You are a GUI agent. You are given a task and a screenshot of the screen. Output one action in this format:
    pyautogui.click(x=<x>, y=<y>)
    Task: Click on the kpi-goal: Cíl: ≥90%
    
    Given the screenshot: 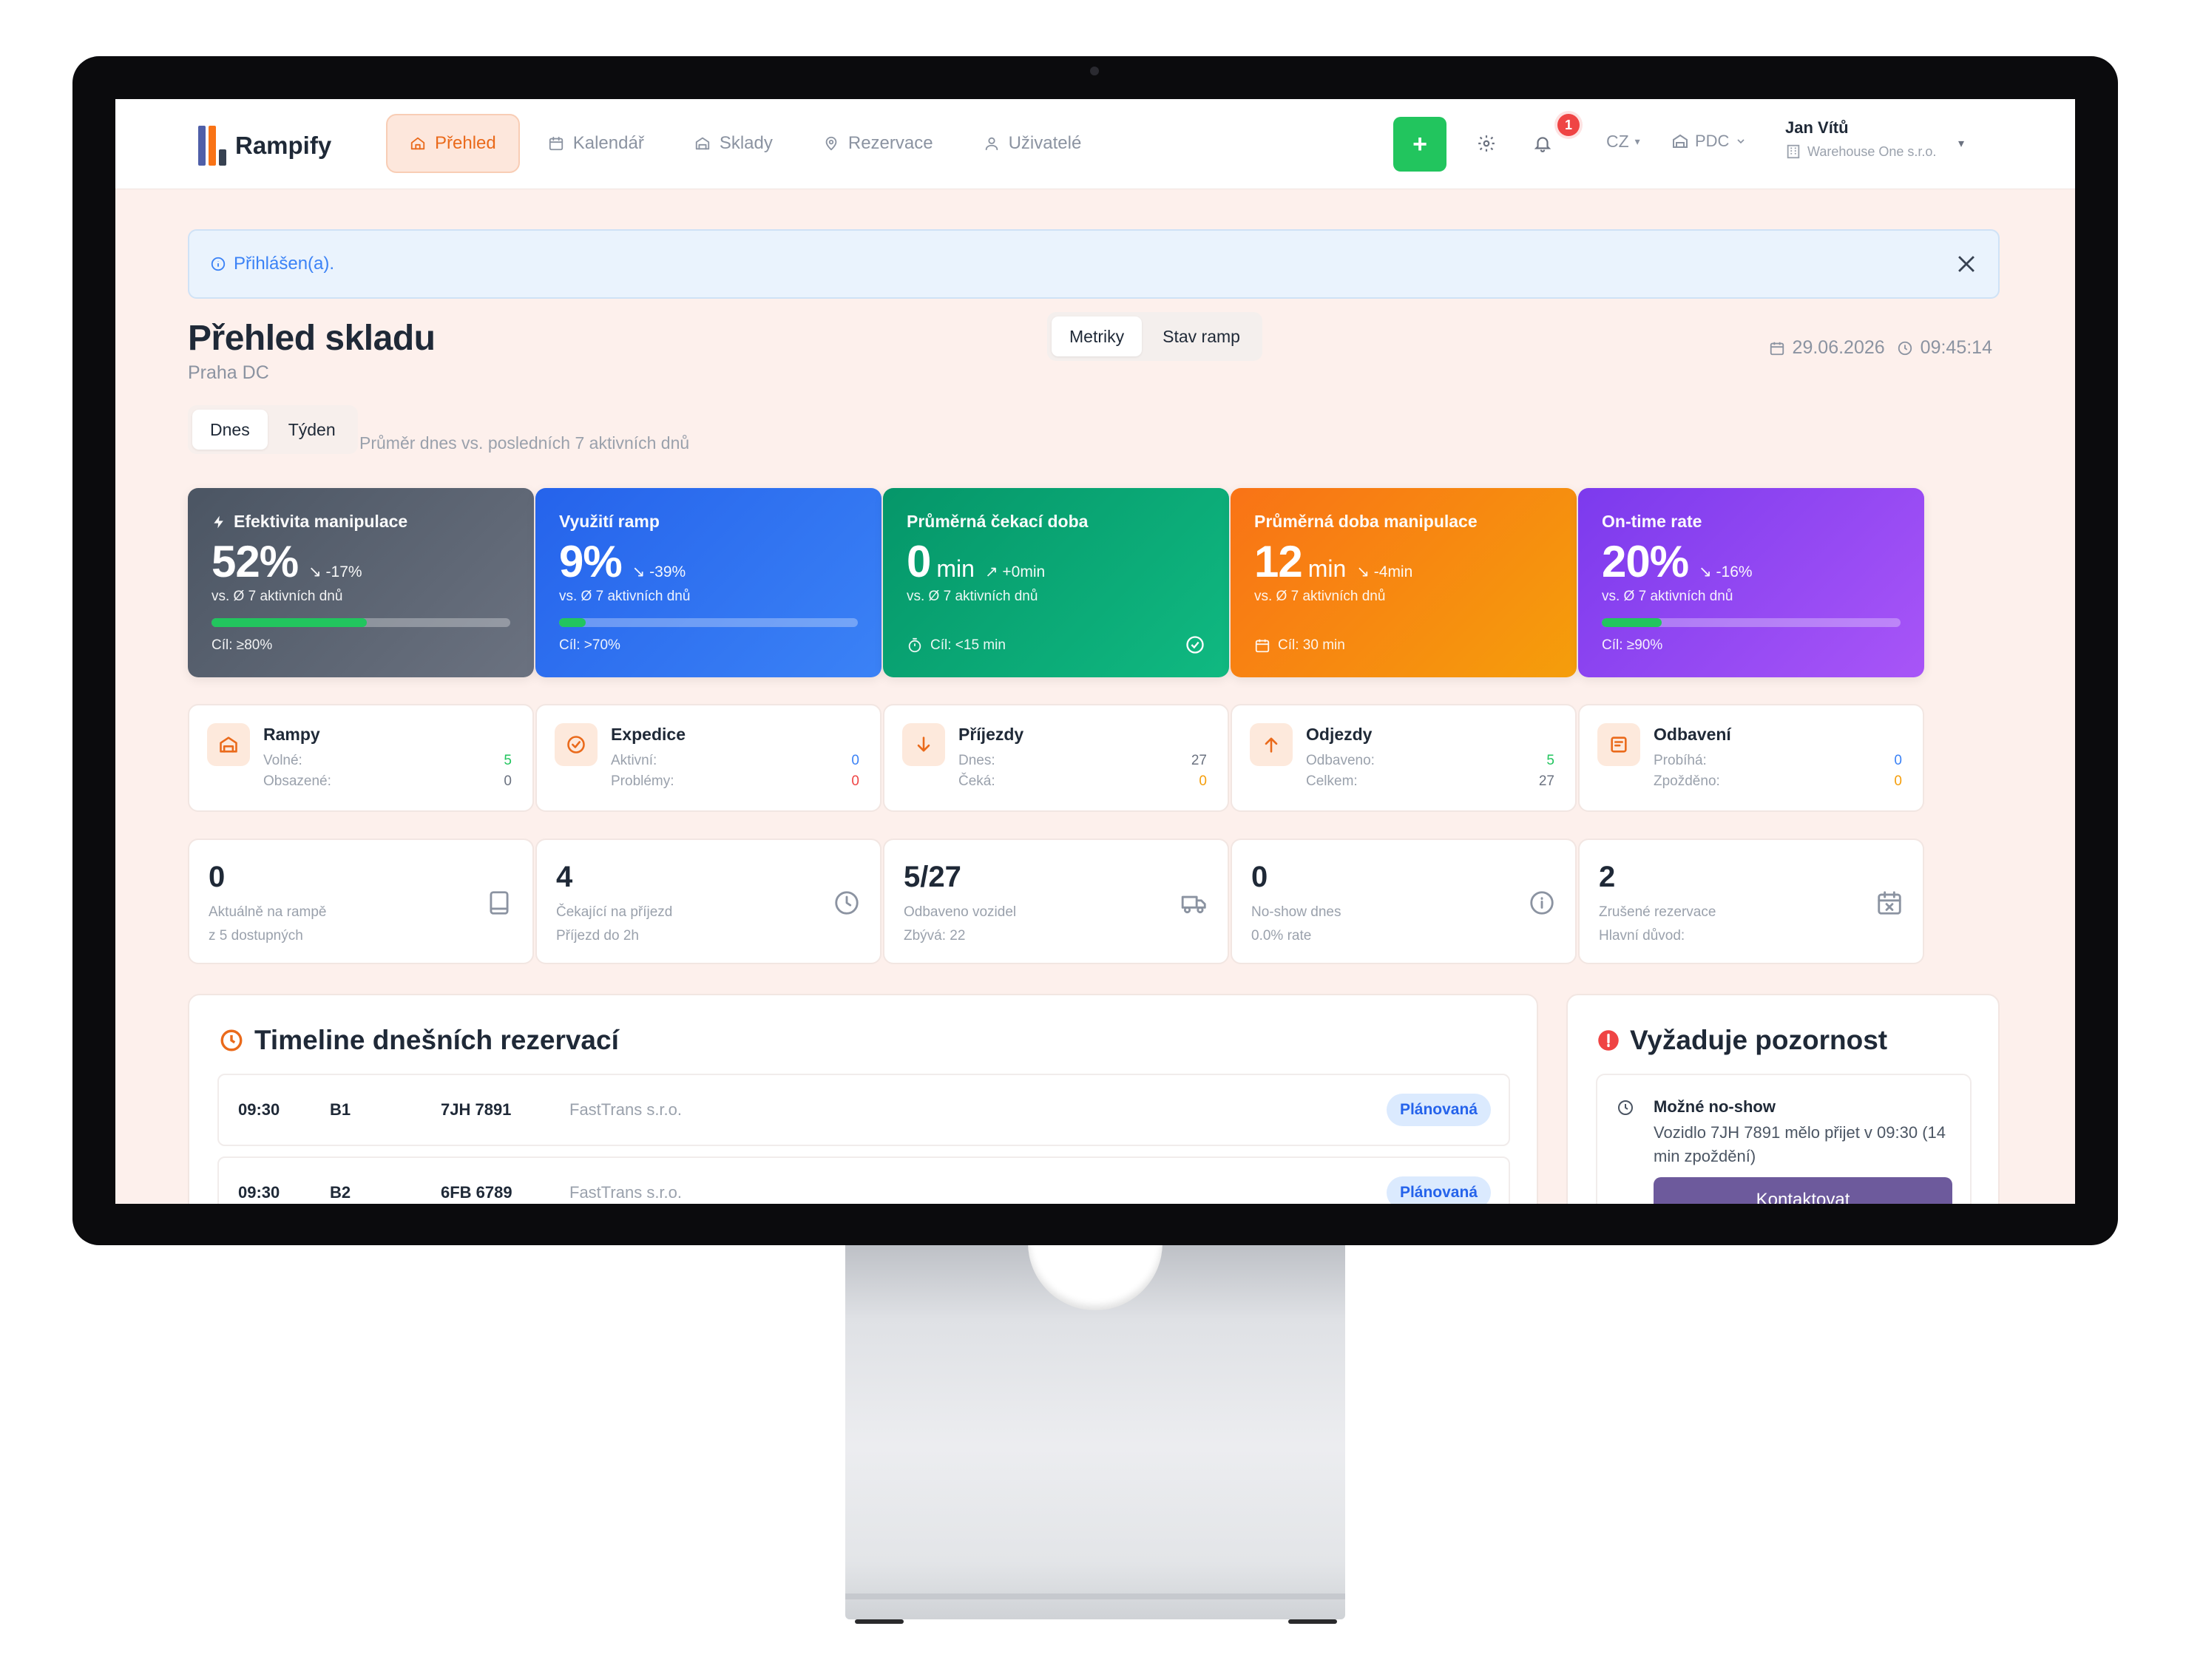 What is the action you would take?
    pyautogui.click(x=1633, y=645)
    